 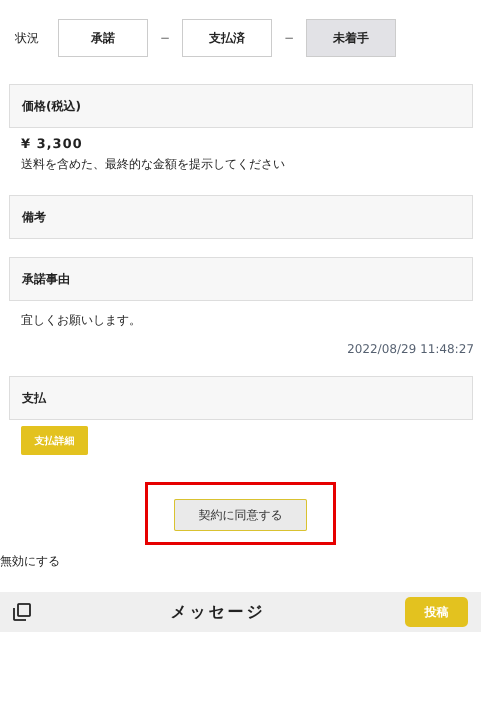 What do you see at coordinates (218, 612) in the screenshot?
I see `message-title: メッセージ` at bounding box center [218, 612].